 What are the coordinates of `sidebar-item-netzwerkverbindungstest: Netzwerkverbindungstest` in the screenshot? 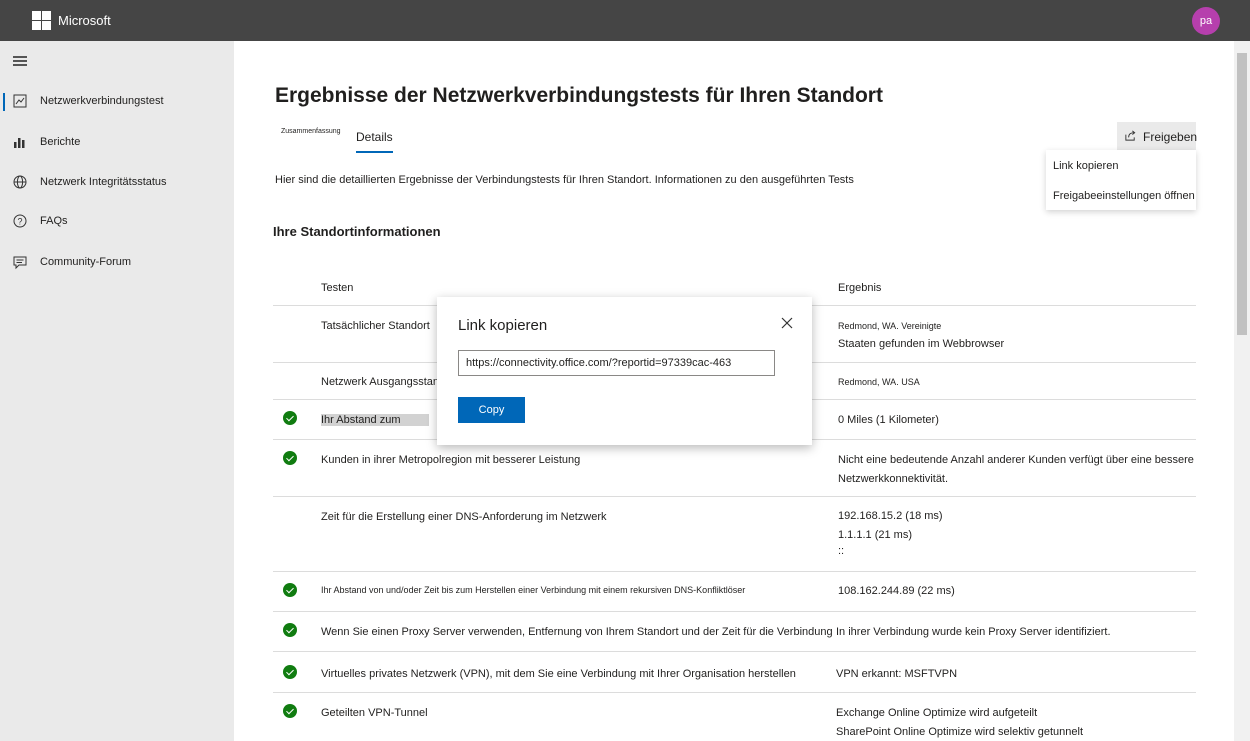 It's located at (117, 102).